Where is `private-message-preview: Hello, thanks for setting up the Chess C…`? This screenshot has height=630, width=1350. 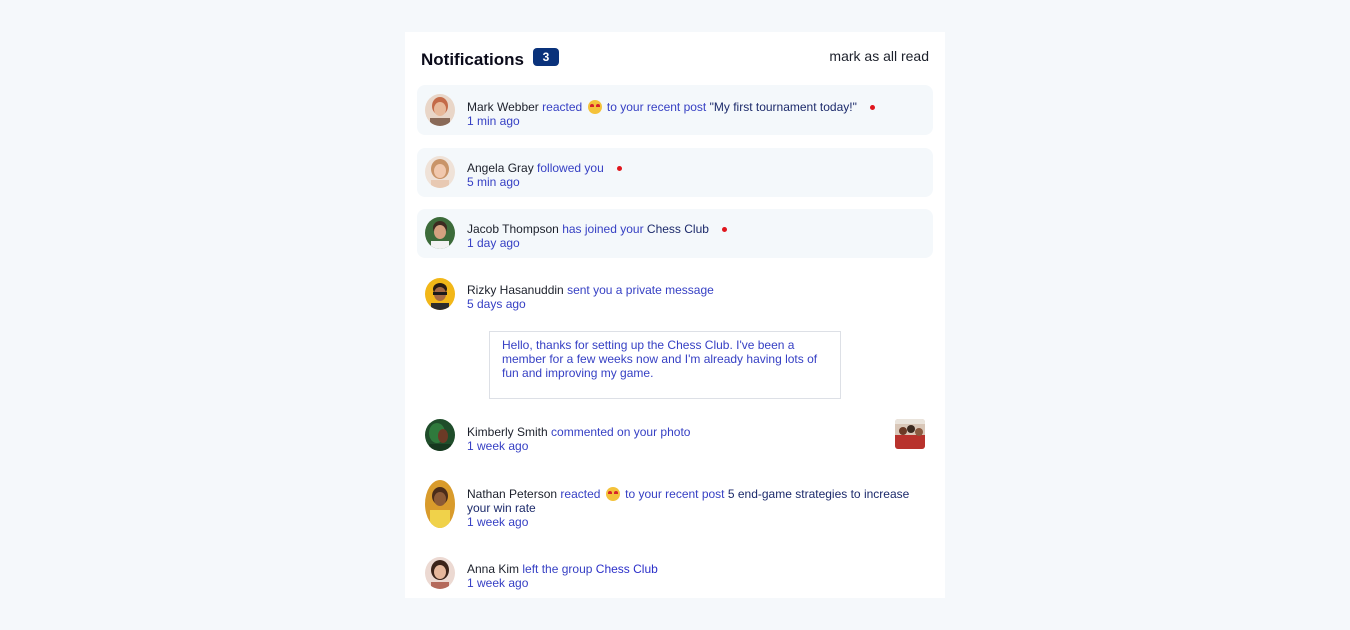 private-message-preview: Hello, thanks for setting up the Chess C… is located at coordinates (665, 365).